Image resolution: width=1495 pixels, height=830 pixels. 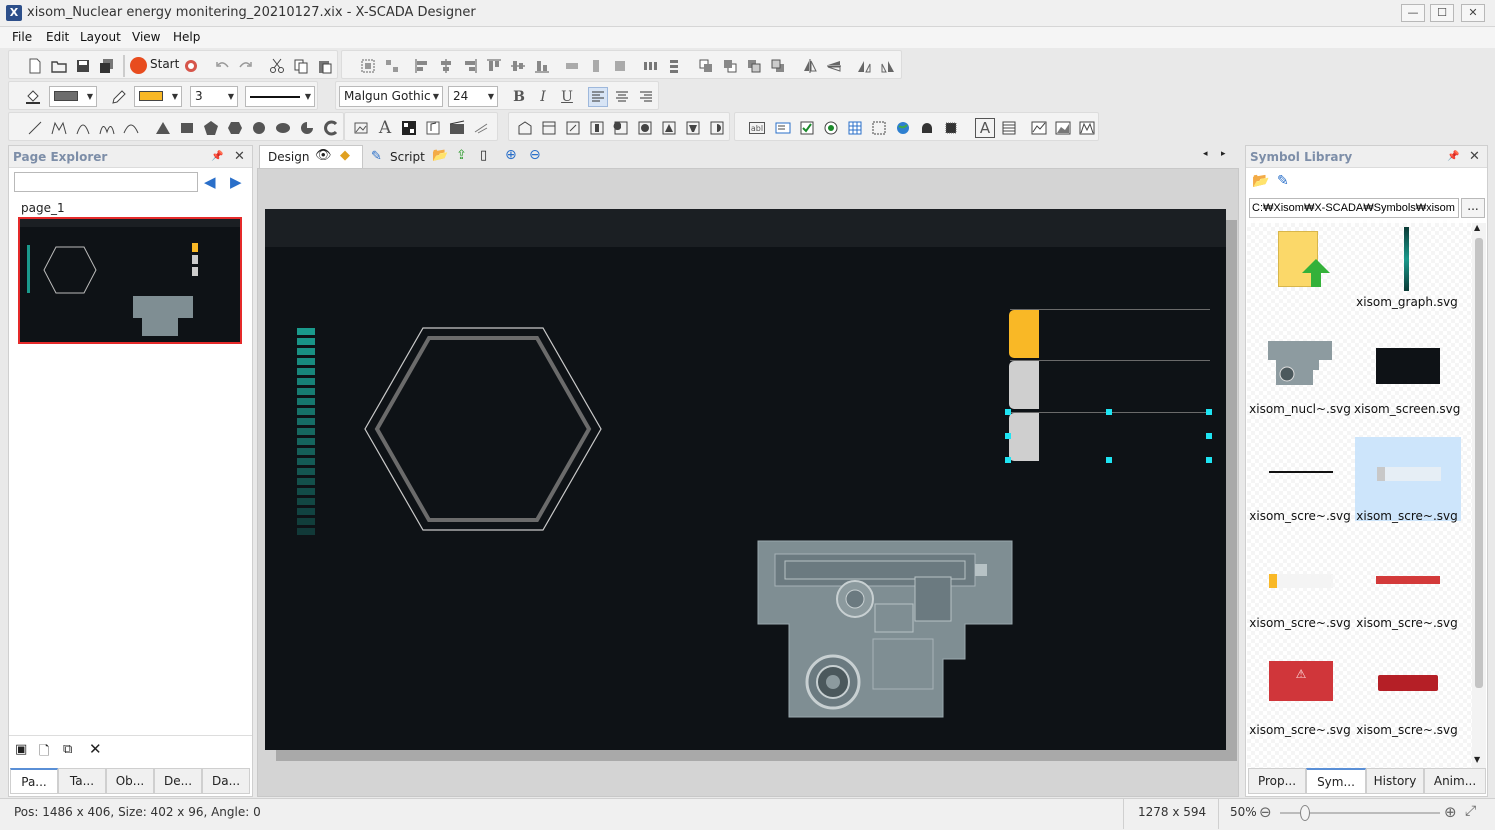 I want to click on canvas-header-bar, so click(x=745, y=228).